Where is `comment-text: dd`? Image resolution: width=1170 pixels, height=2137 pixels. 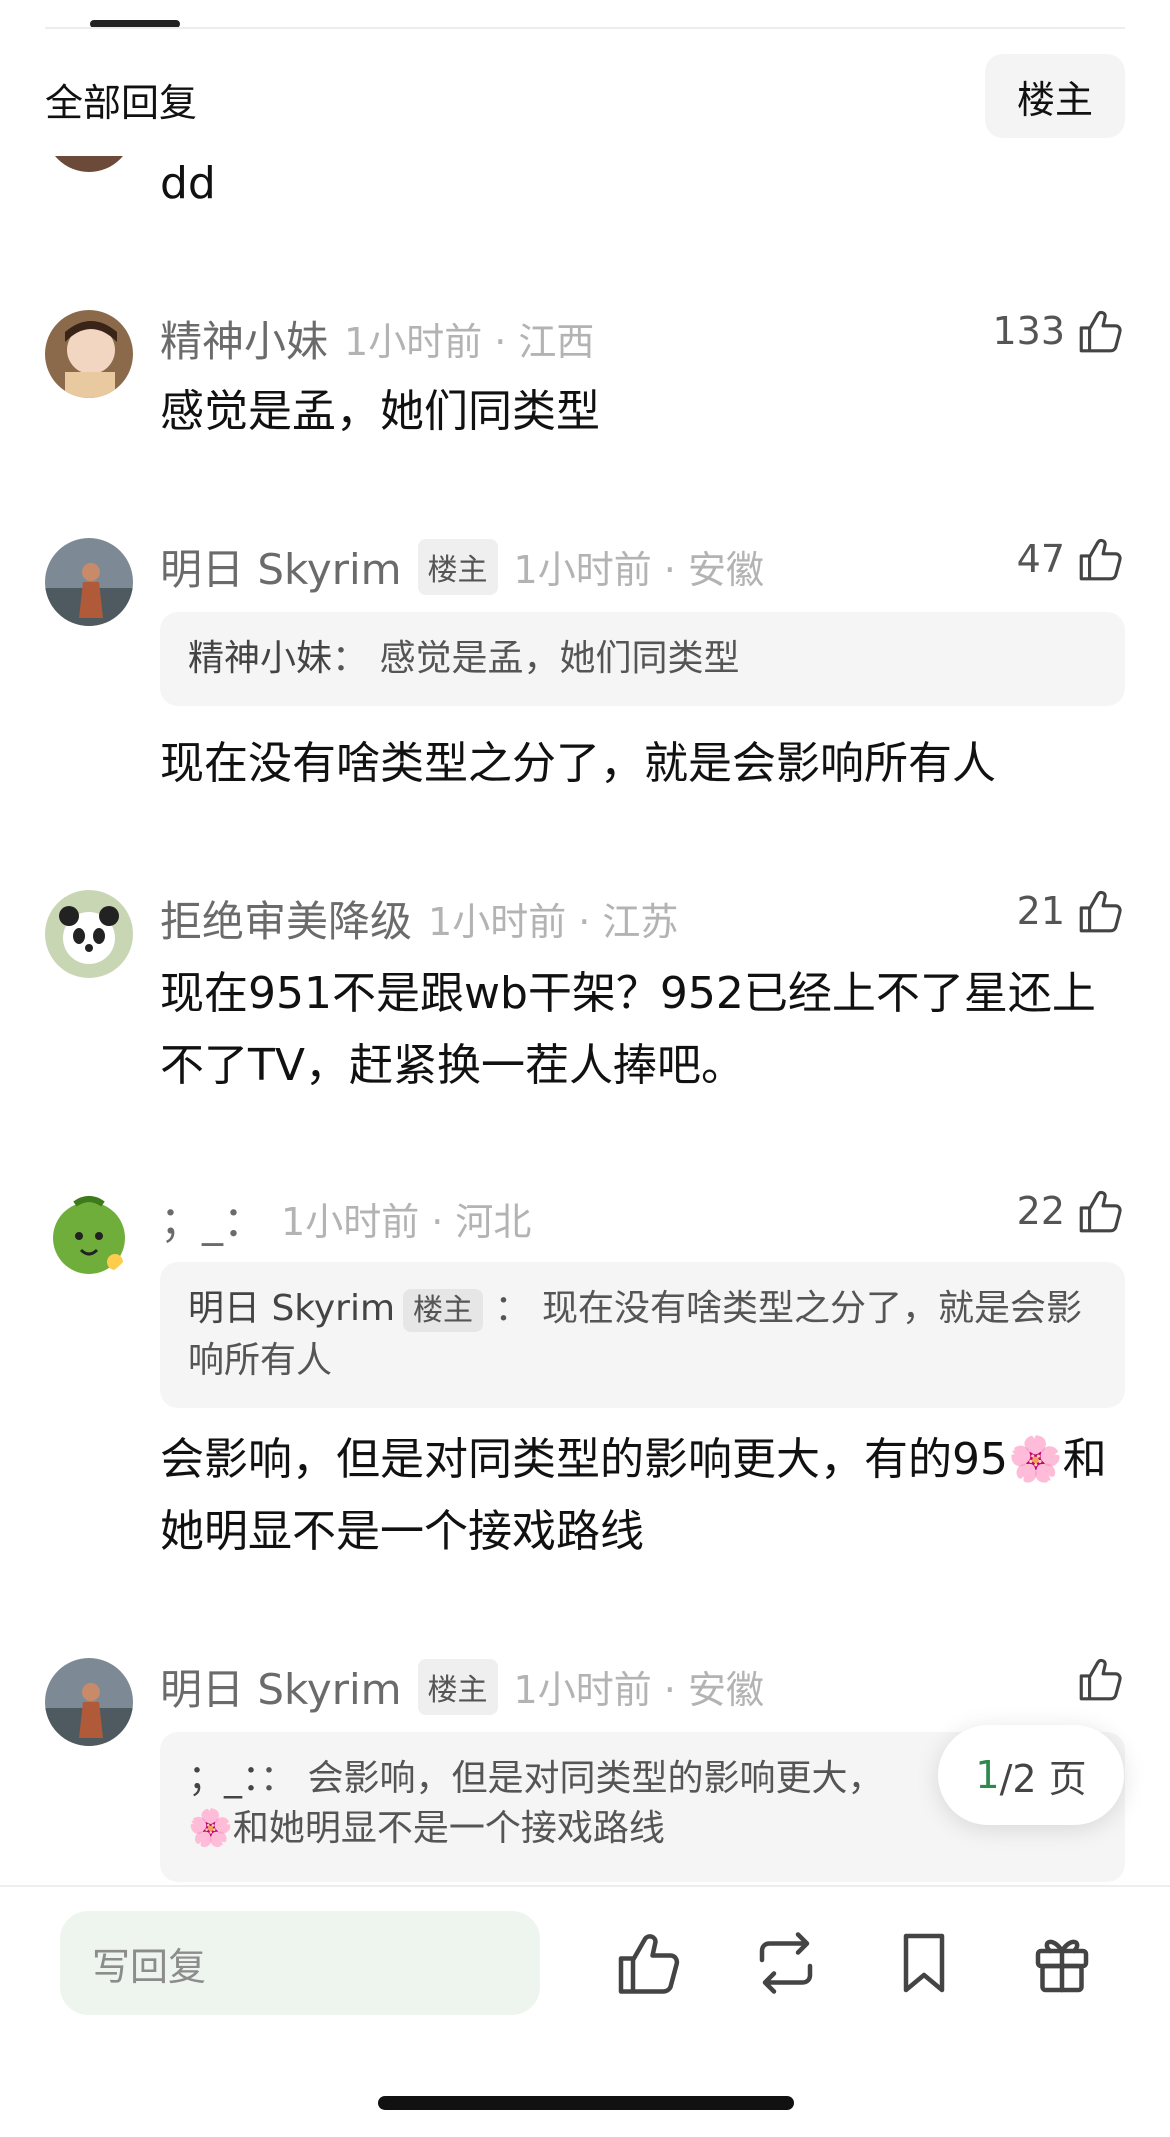
comment-text: dd is located at coordinates (188, 183).